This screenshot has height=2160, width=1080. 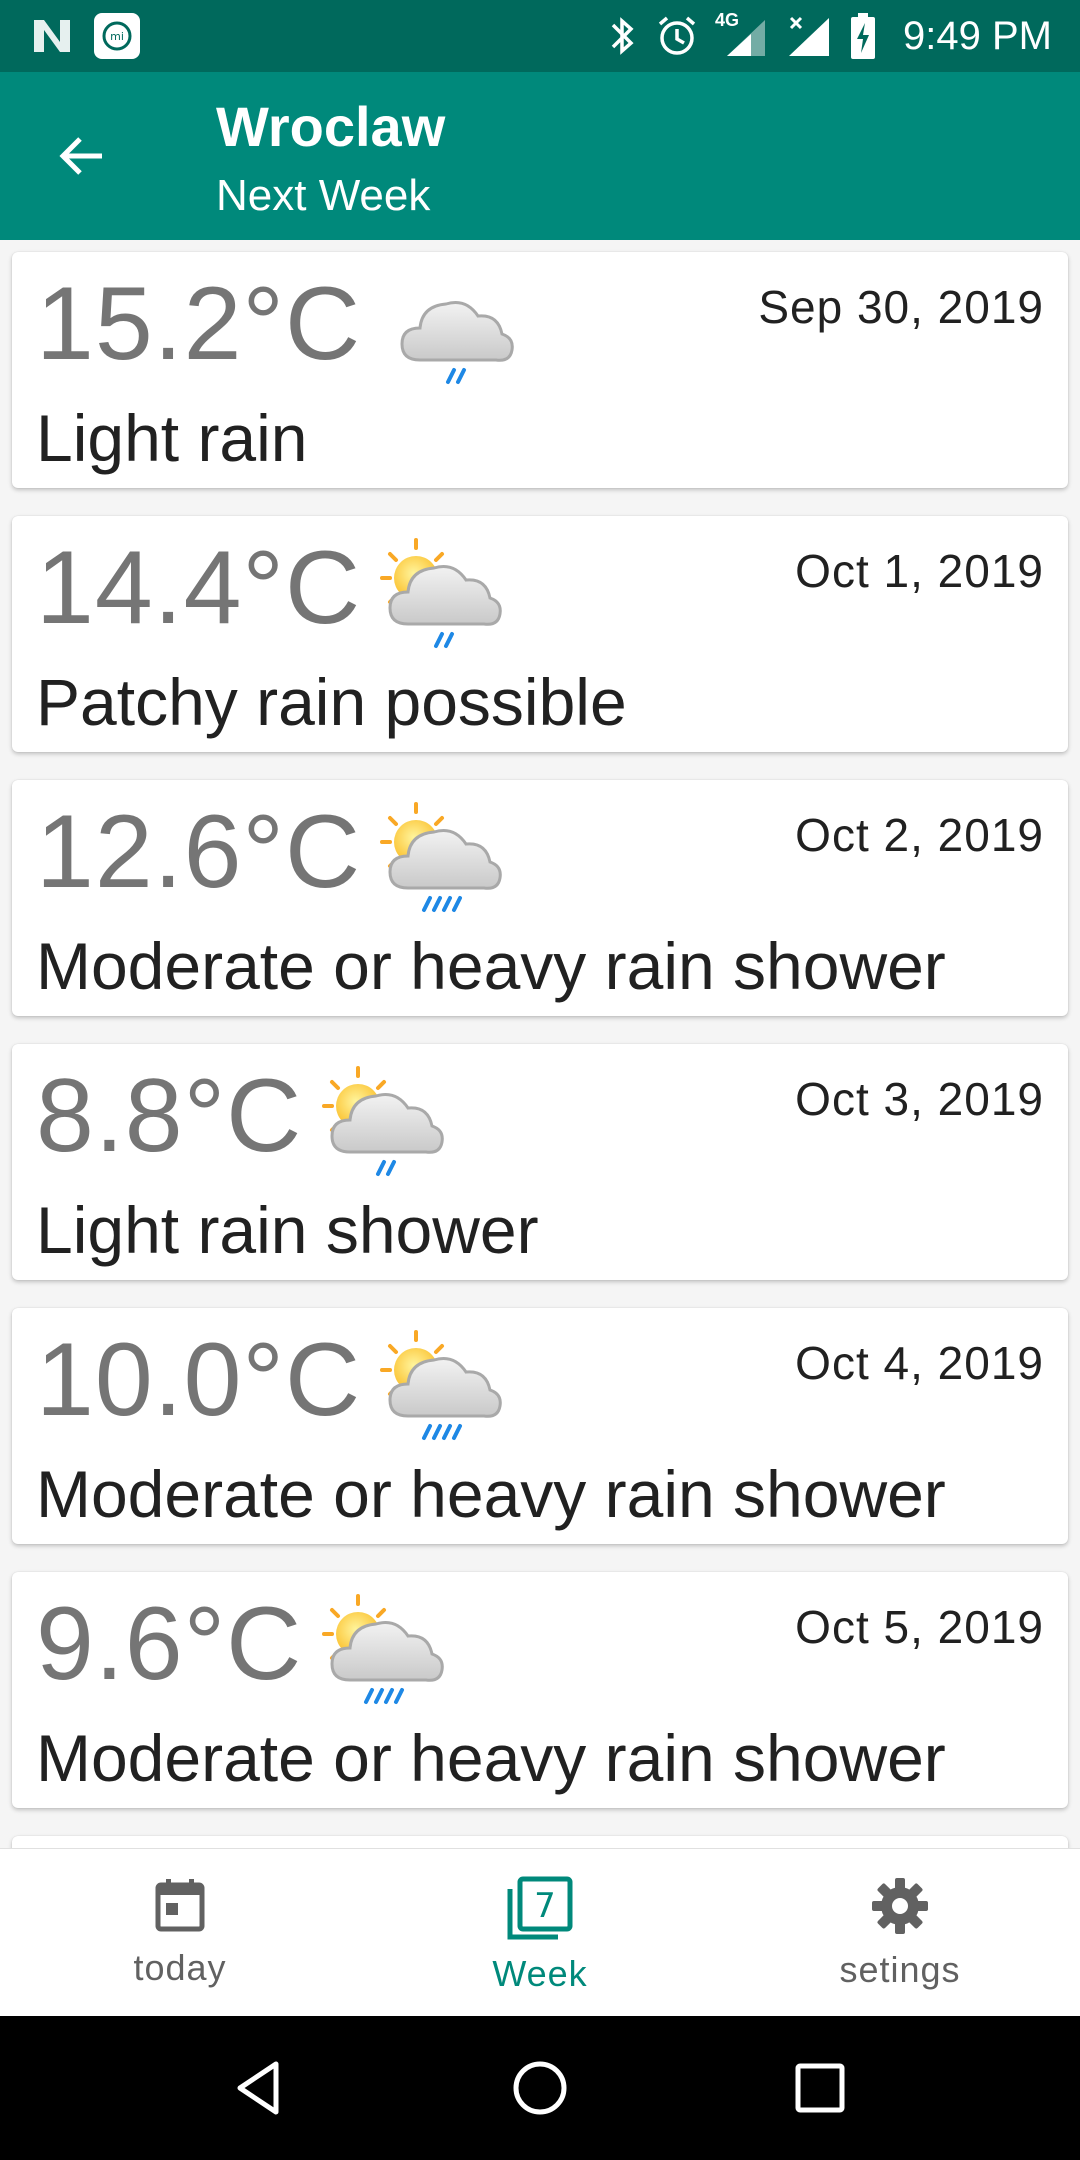 I want to click on signal-4g-icon: 4G, so click(x=741, y=34).